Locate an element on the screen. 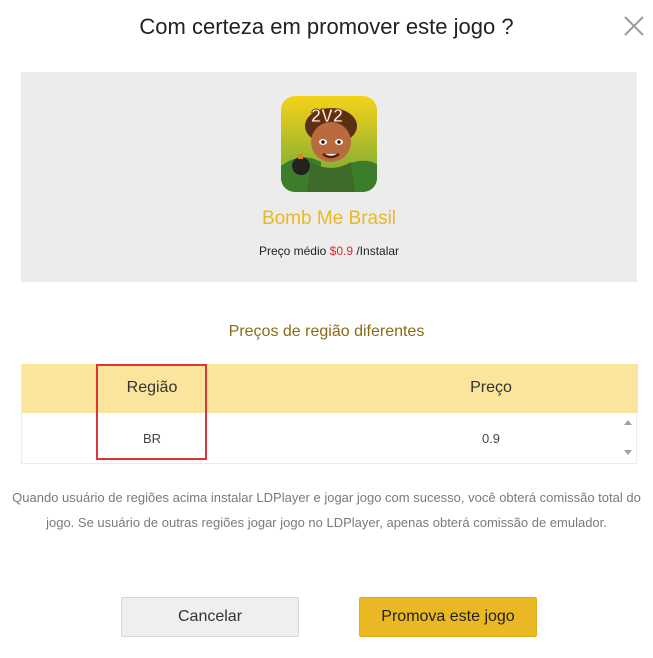 This screenshot has width=653, height=658. row-region: BR is located at coordinates (152, 438).